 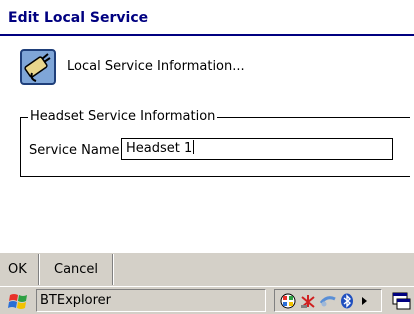 I want to click on headset-service-icon, so click(x=38, y=67).